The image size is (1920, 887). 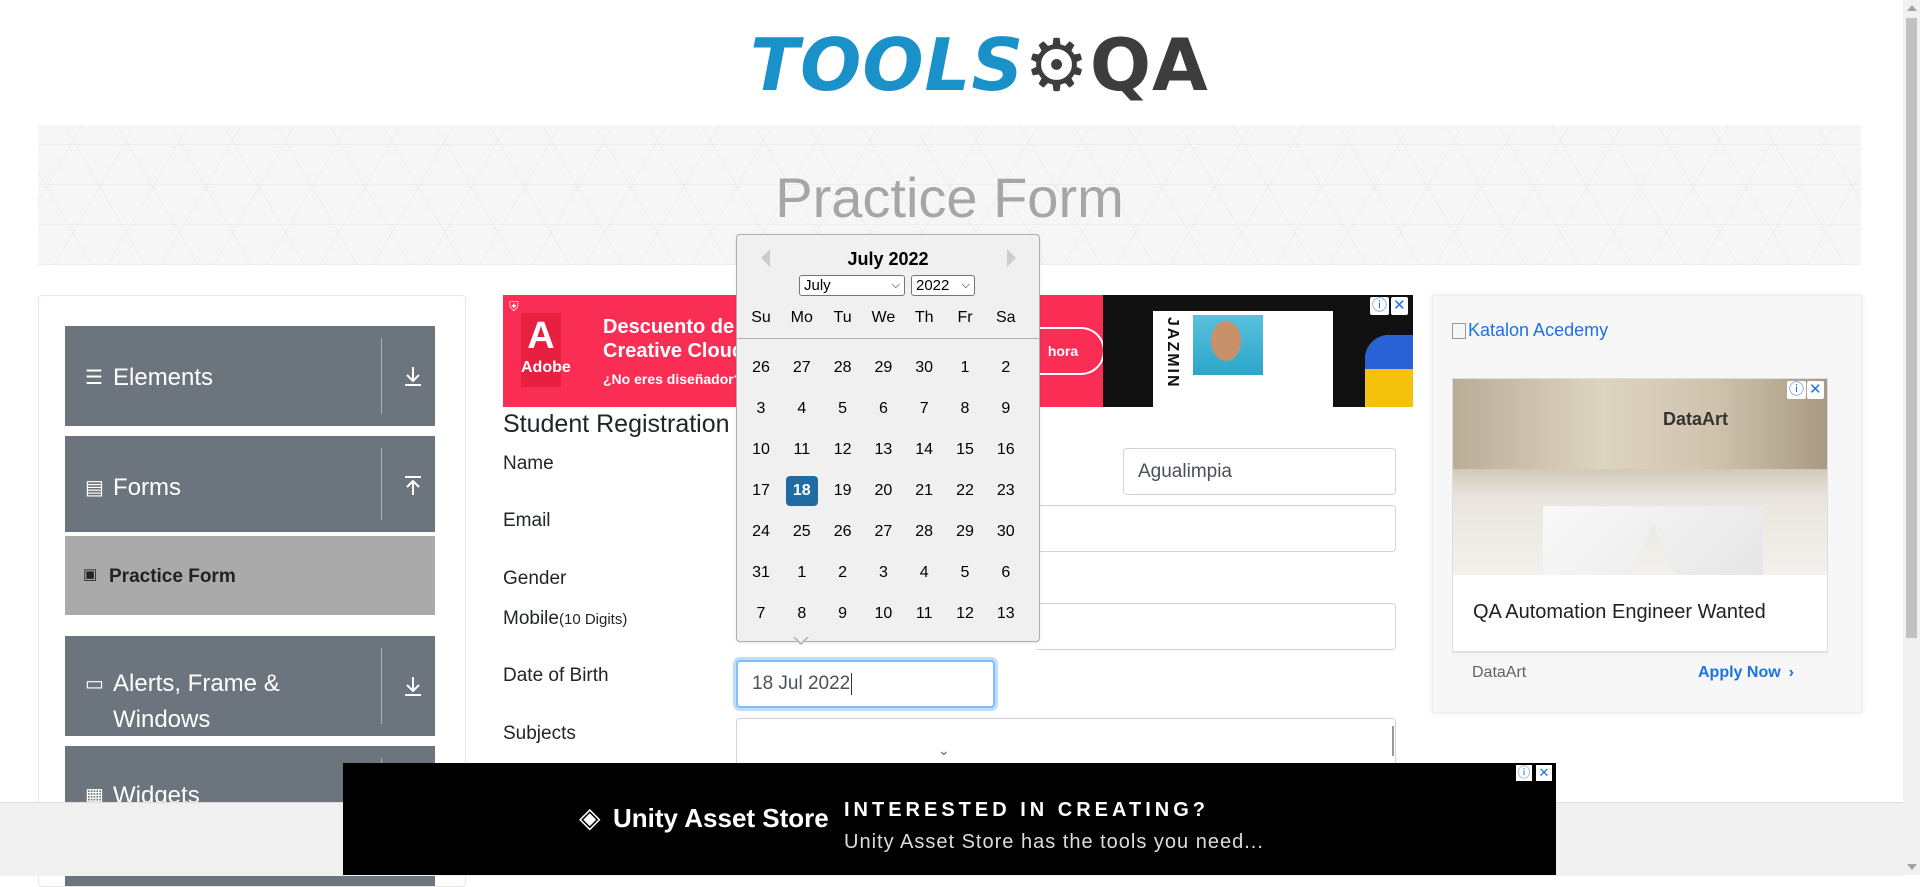 What do you see at coordinates (1216, 626) in the screenshot?
I see `mobile-input` at bounding box center [1216, 626].